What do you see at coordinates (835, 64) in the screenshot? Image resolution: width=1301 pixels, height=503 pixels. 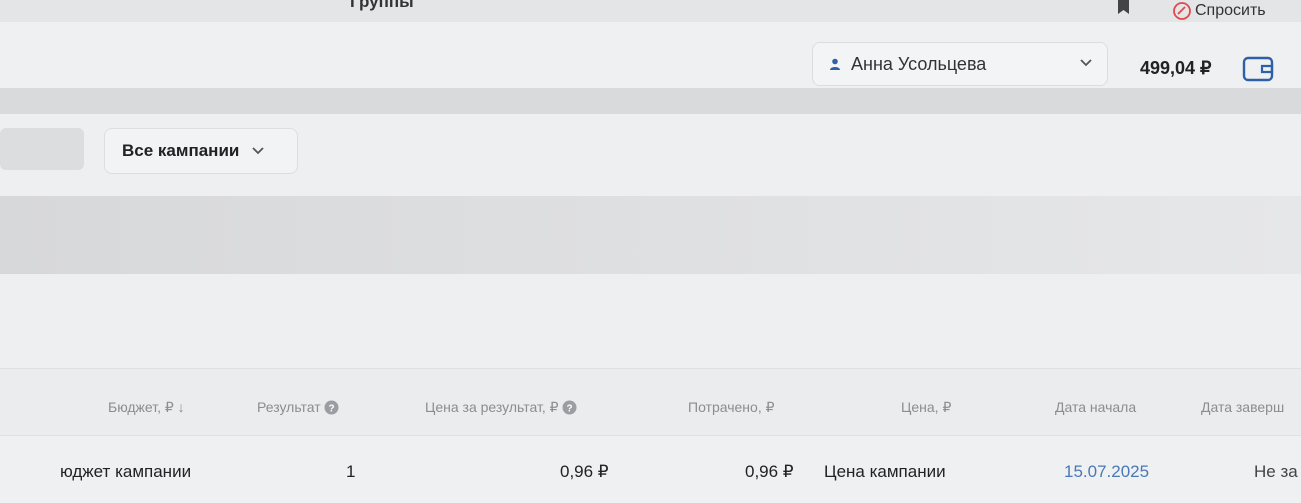 I see `user-icon` at bounding box center [835, 64].